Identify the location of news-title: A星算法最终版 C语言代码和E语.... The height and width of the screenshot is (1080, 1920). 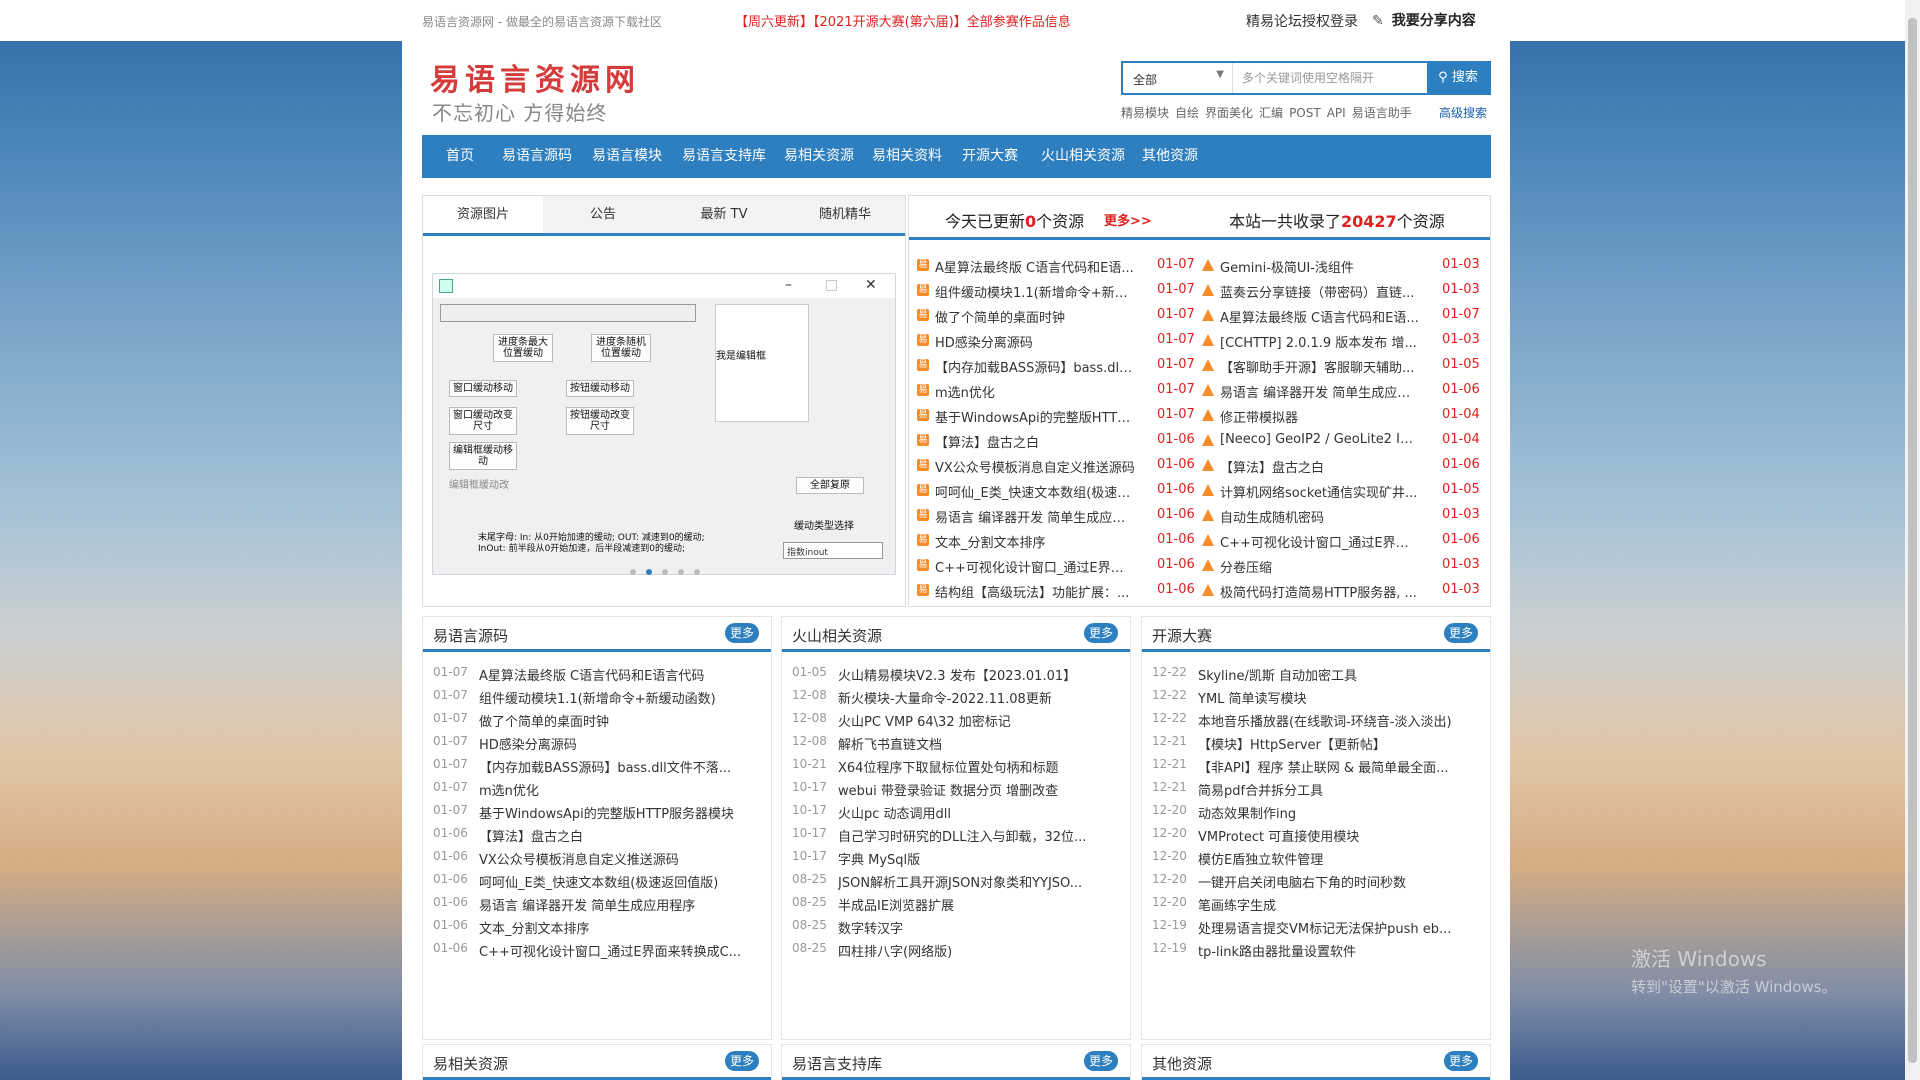
(1035, 266).